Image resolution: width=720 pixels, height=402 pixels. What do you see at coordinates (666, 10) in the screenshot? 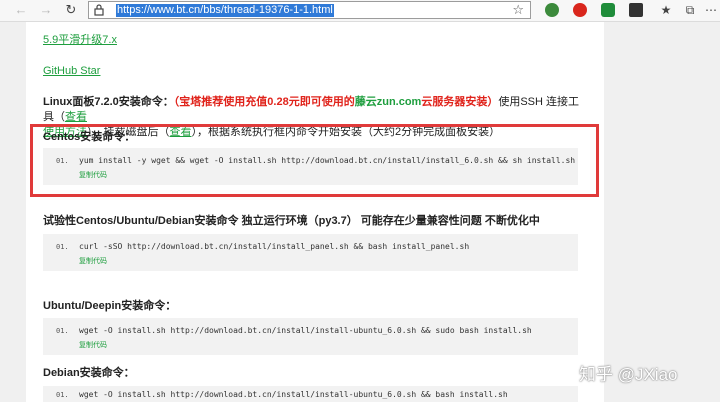
I see `favorites-icon: ★` at bounding box center [666, 10].